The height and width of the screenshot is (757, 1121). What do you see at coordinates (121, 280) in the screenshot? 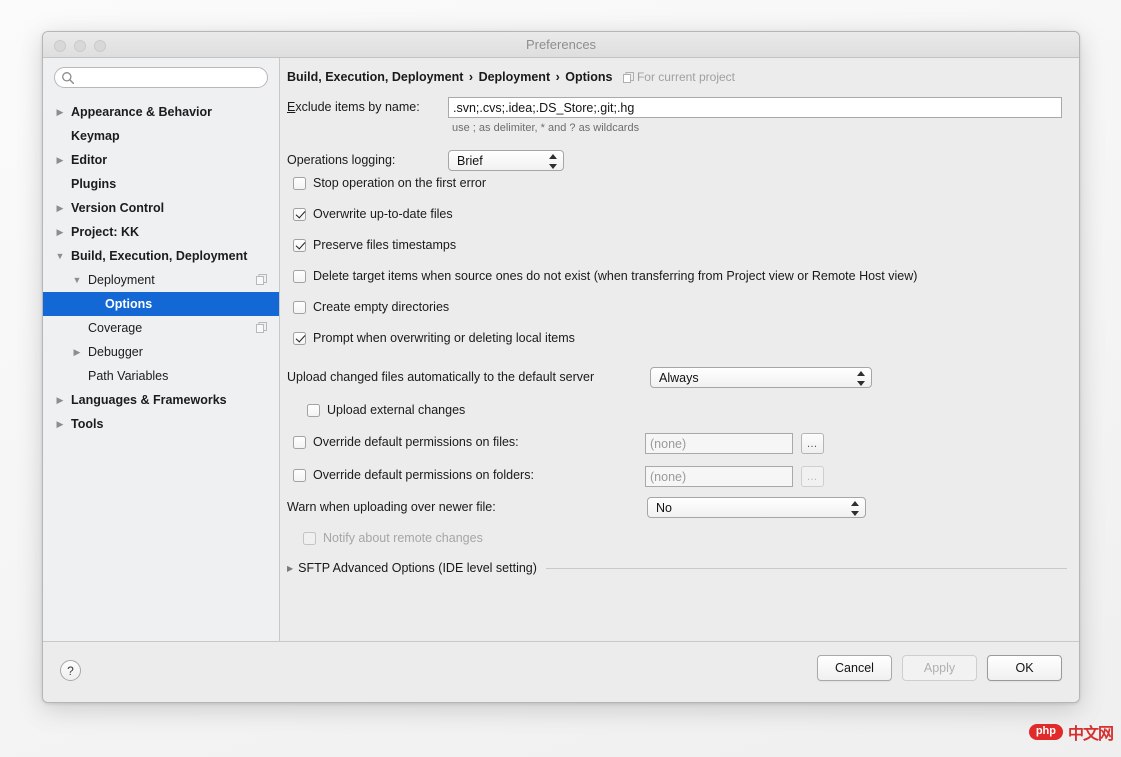
I see `sidebar-item-label: Deployment` at bounding box center [121, 280].